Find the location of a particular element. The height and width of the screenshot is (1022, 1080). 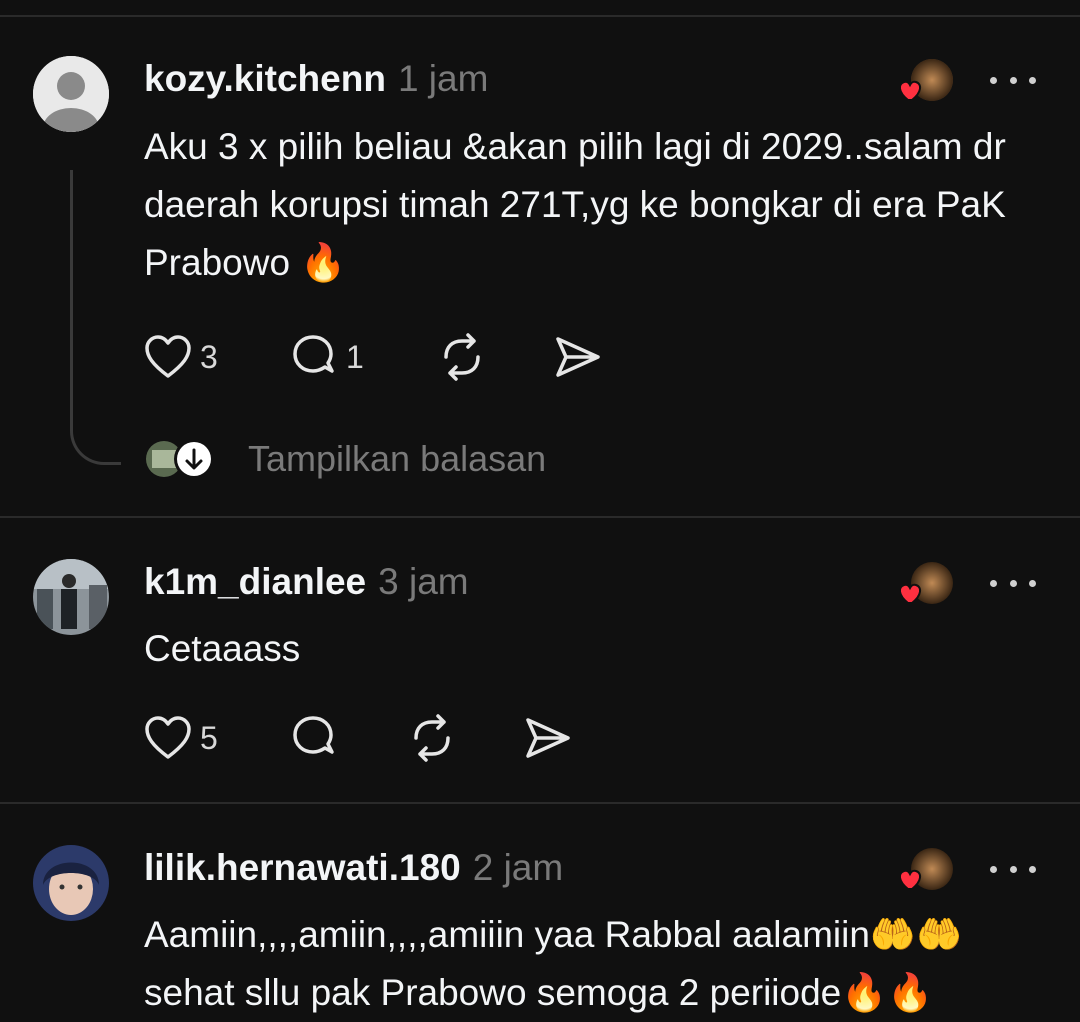

like-count: 5 is located at coordinates (209, 737).